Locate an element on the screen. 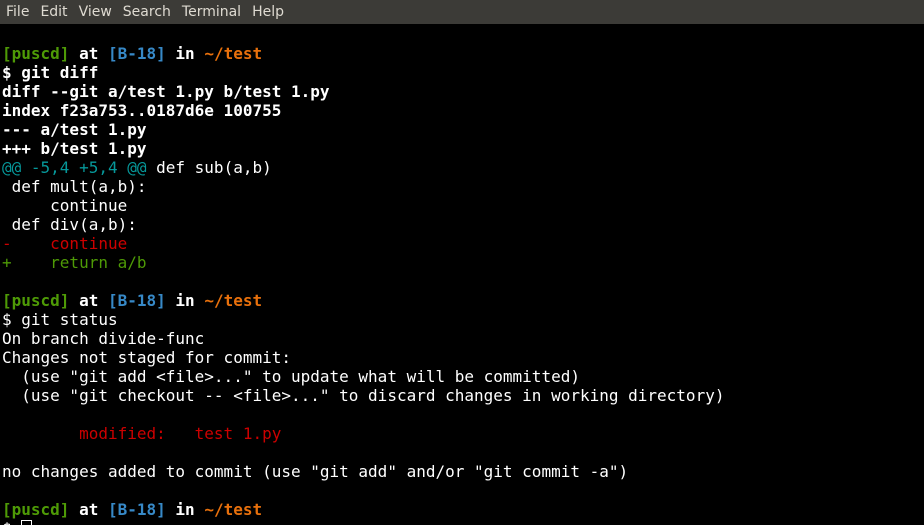  status-line: Changes not staged for commit: is located at coordinates (146, 357).